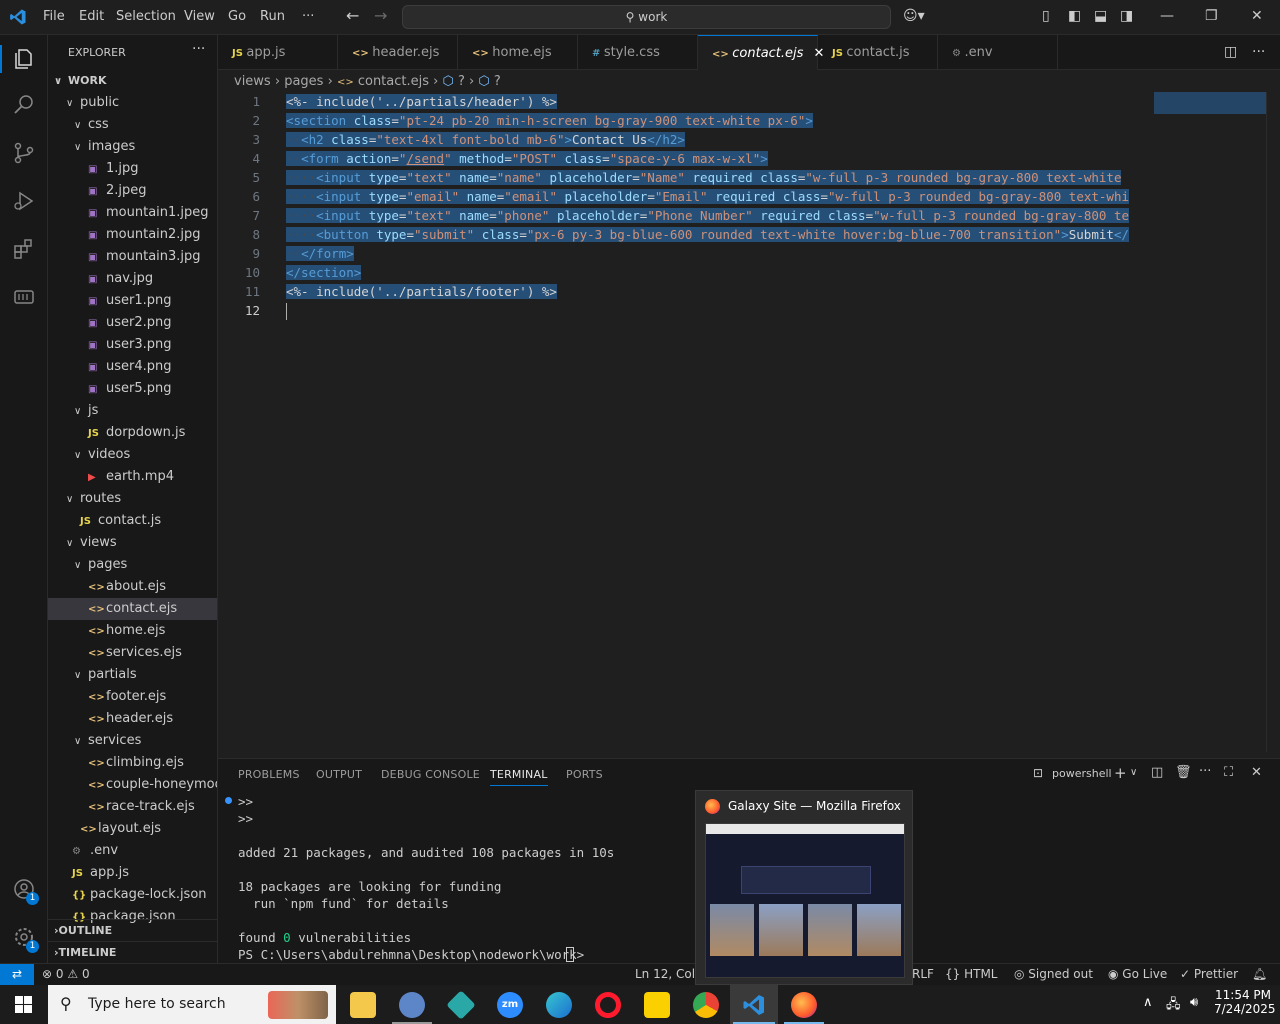 The height and width of the screenshot is (1024, 1280). What do you see at coordinates (132, 873) in the screenshot?
I see `tree-file: JS app.js` at bounding box center [132, 873].